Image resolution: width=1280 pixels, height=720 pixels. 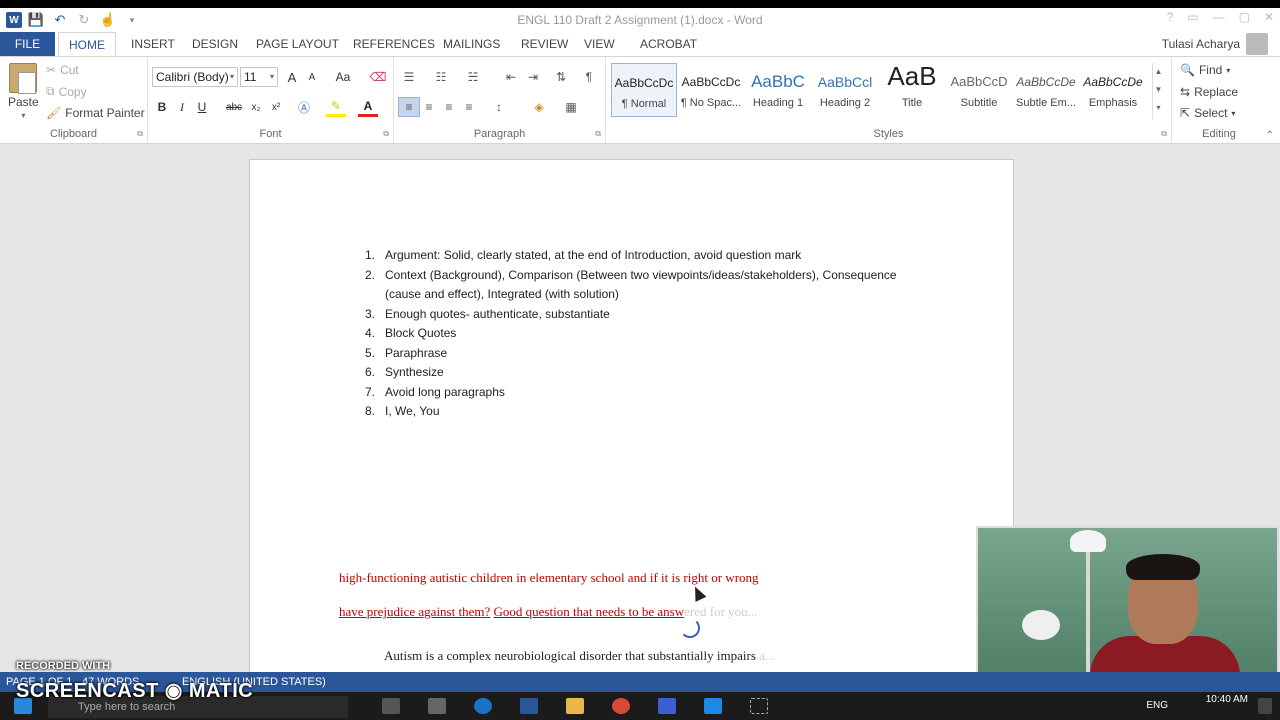 What do you see at coordinates (73, 134) in the screenshot?
I see `group-label-clipboard: Clipboard` at bounding box center [73, 134].